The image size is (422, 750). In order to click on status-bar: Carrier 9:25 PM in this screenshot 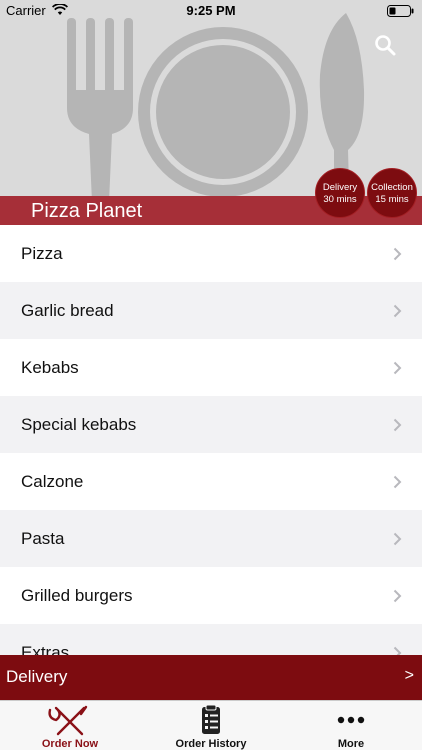, I will do `click(211, 11)`.